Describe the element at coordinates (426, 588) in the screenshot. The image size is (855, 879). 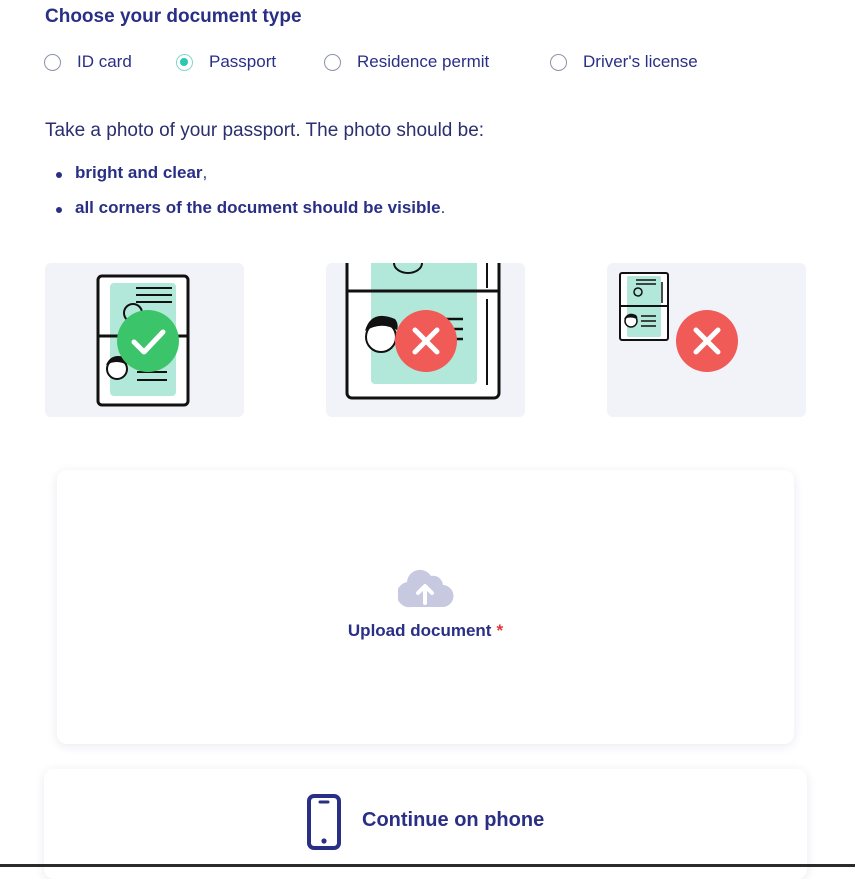
I see `cloud-upload-icon` at that location.